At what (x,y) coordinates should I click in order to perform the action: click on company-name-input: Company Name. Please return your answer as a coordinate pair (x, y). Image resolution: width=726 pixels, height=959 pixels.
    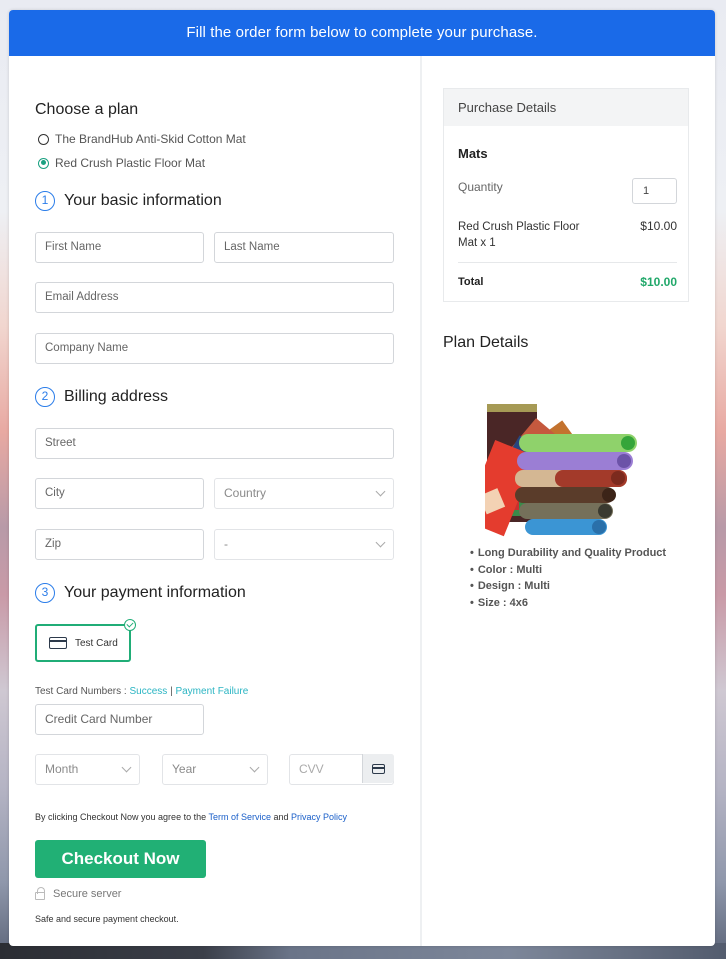
    Looking at the image, I should click on (214, 348).